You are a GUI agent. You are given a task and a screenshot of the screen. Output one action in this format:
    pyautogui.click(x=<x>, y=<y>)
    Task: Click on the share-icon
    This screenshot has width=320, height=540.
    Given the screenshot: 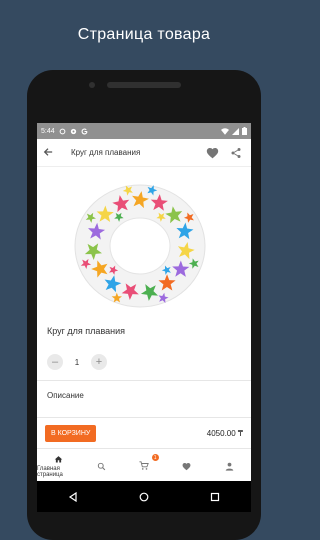 What is the action you would take?
    pyautogui.click(x=236, y=152)
    